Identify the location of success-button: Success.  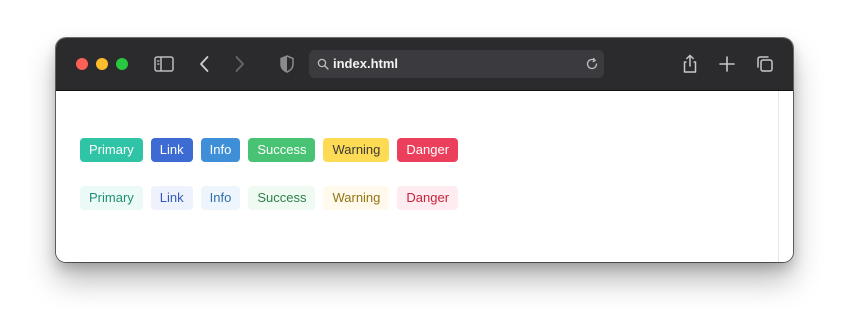
(282, 150).